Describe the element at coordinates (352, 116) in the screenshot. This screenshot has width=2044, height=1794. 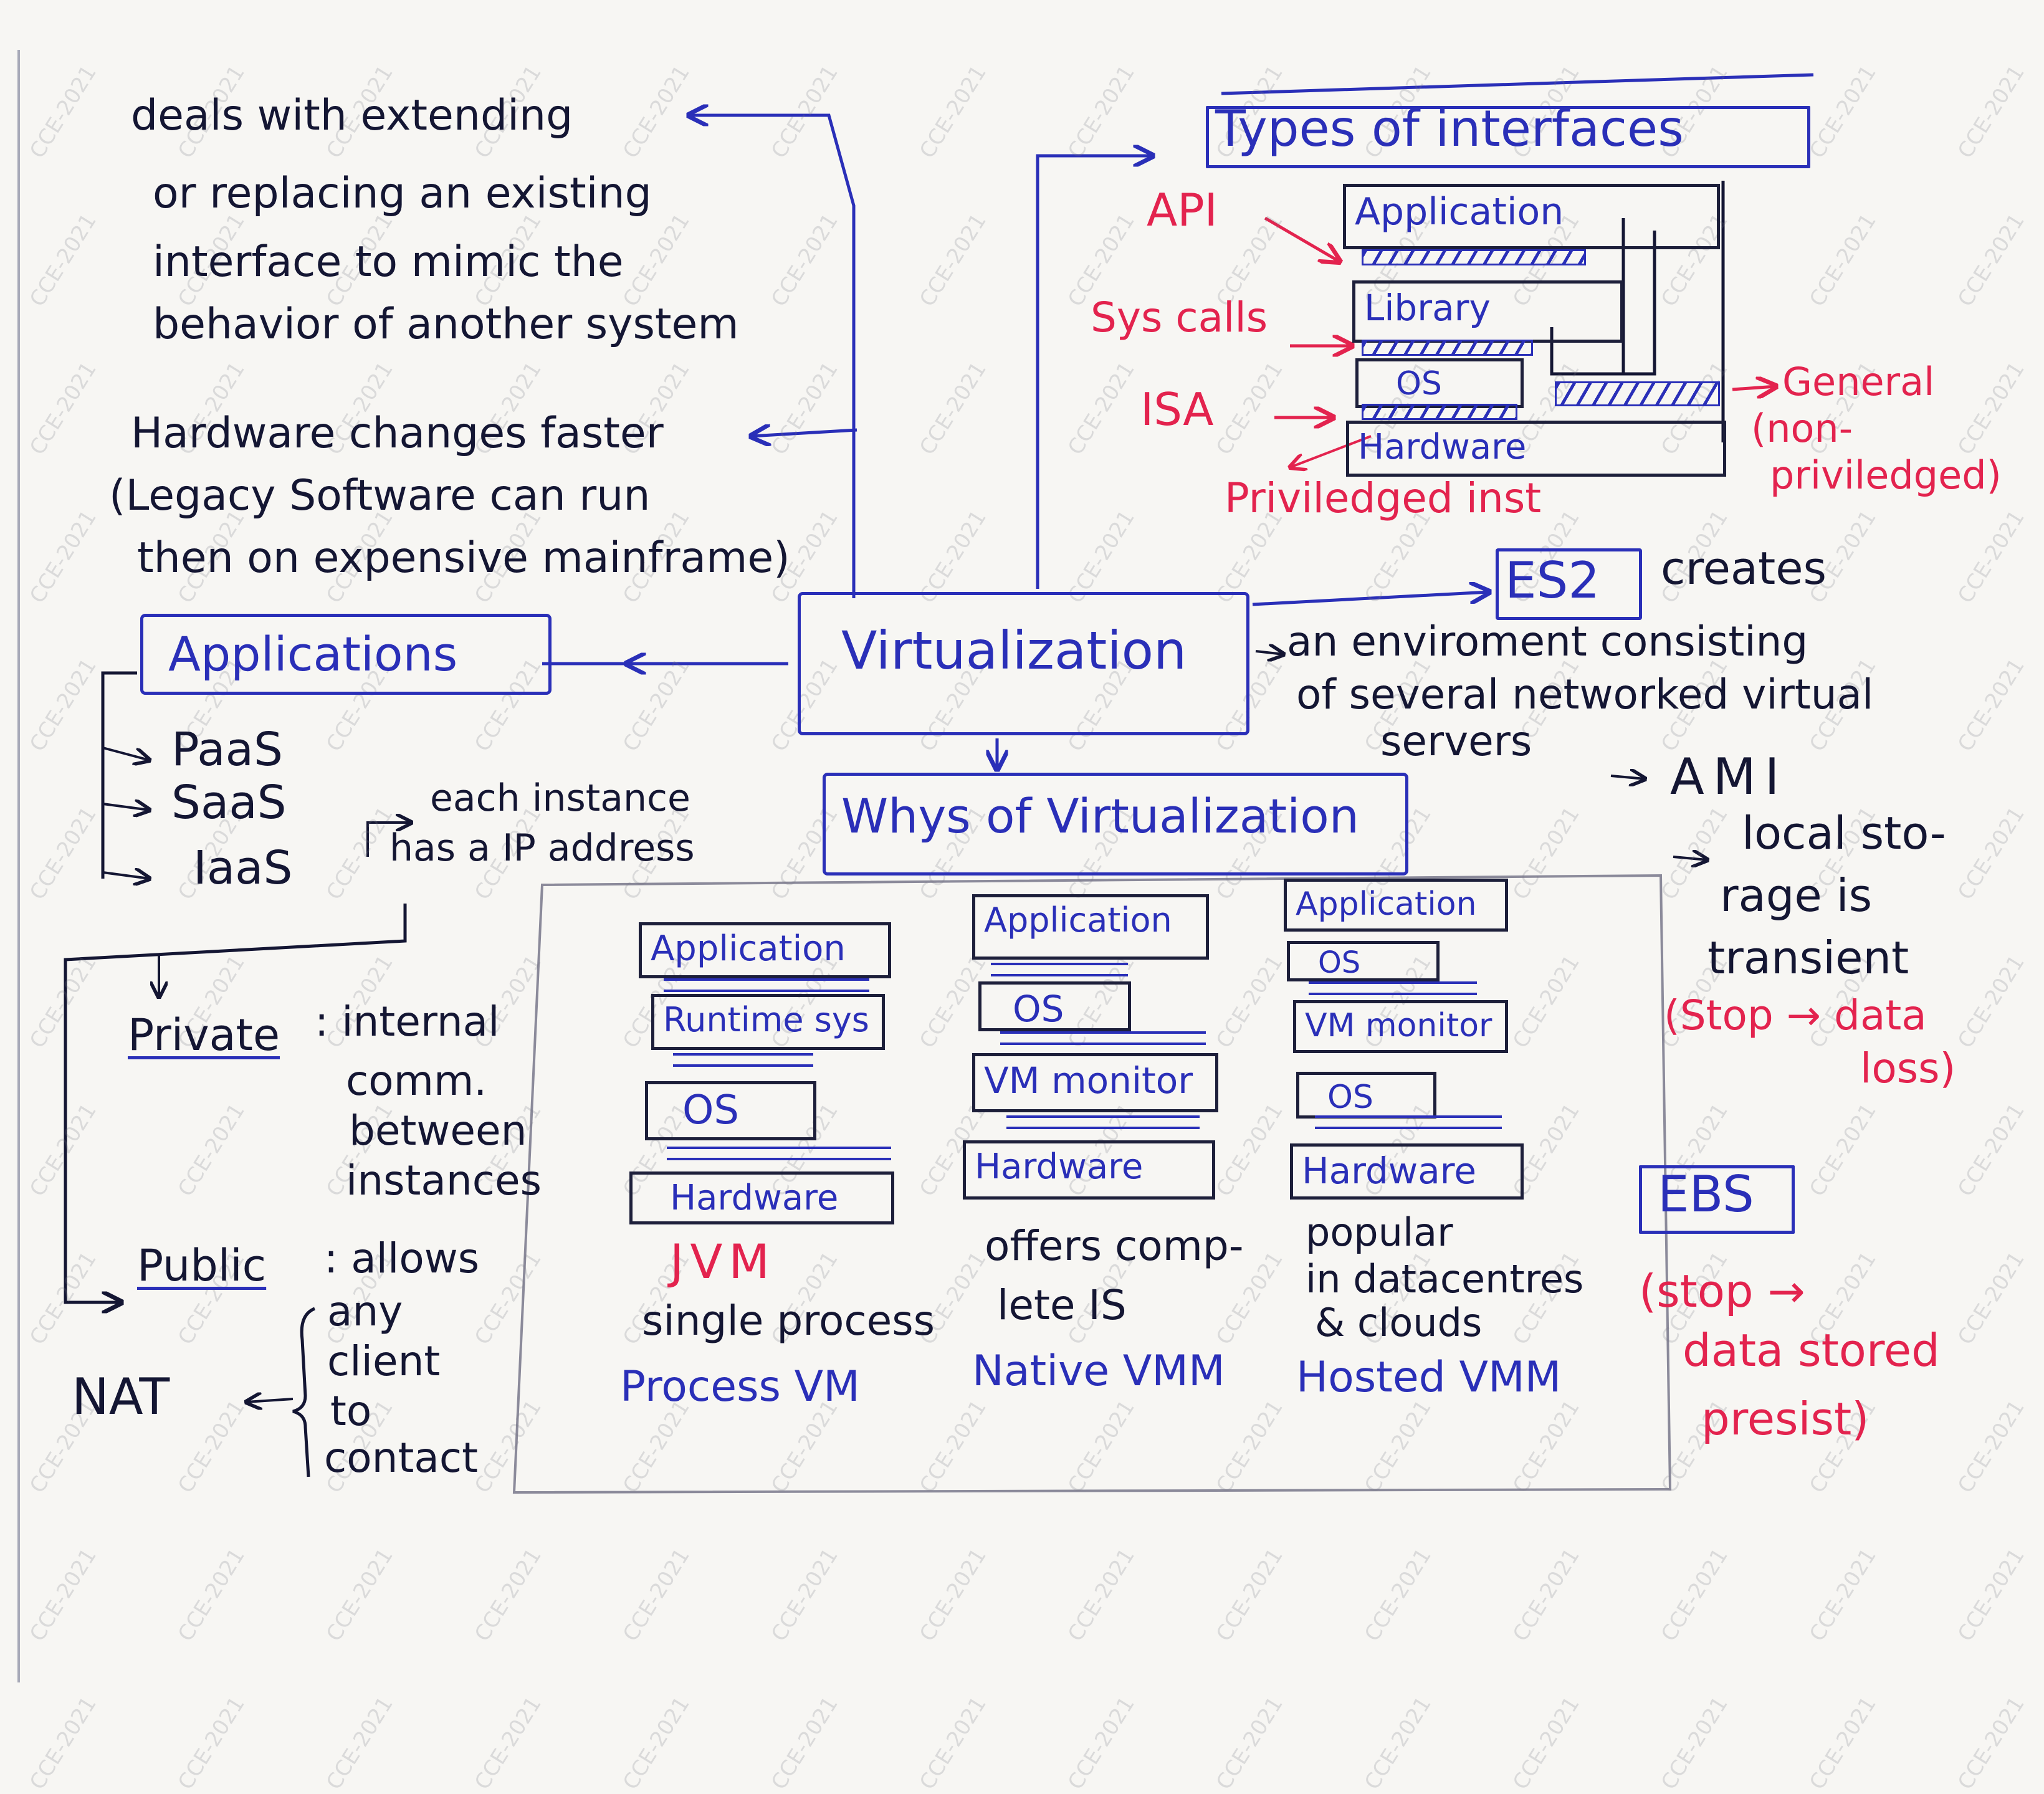
I see `definition-line-1: deals with extending` at that location.